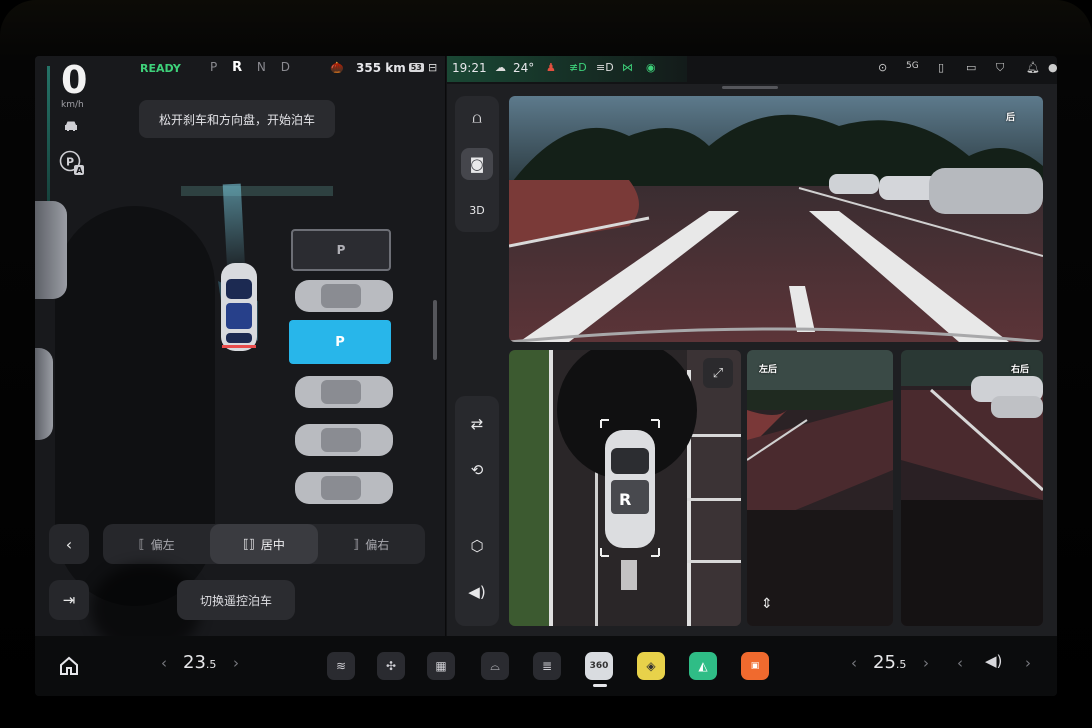  Describe the element at coordinates (1000, 68) in the screenshot. I see `shield-icon: ⛉` at that location.